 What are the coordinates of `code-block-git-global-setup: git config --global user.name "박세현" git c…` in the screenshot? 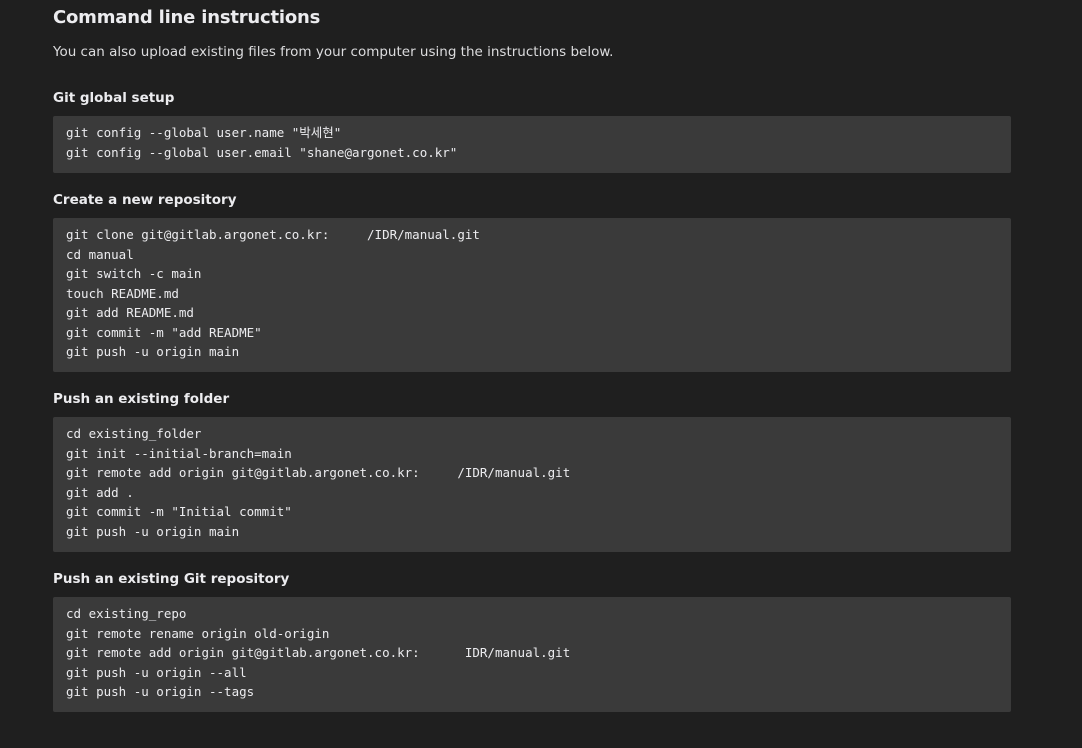 It's located at (532, 144).